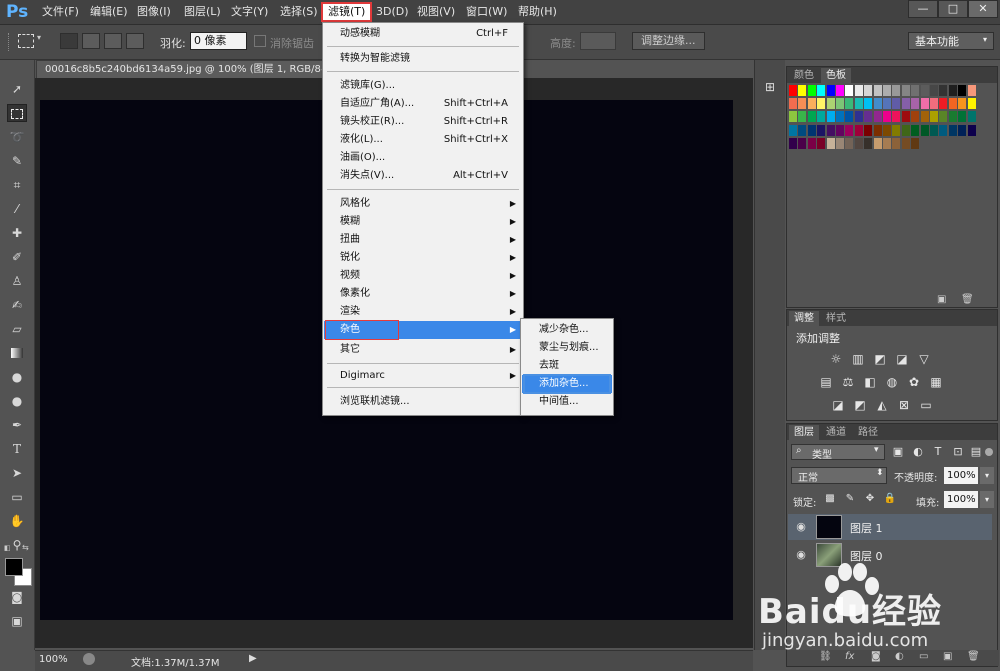 Image resolution: width=1000 pixels, height=671 pixels. What do you see at coordinates (249, 12) in the screenshot?
I see `menu-type: 文字(Y)` at bounding box center [249, 12].